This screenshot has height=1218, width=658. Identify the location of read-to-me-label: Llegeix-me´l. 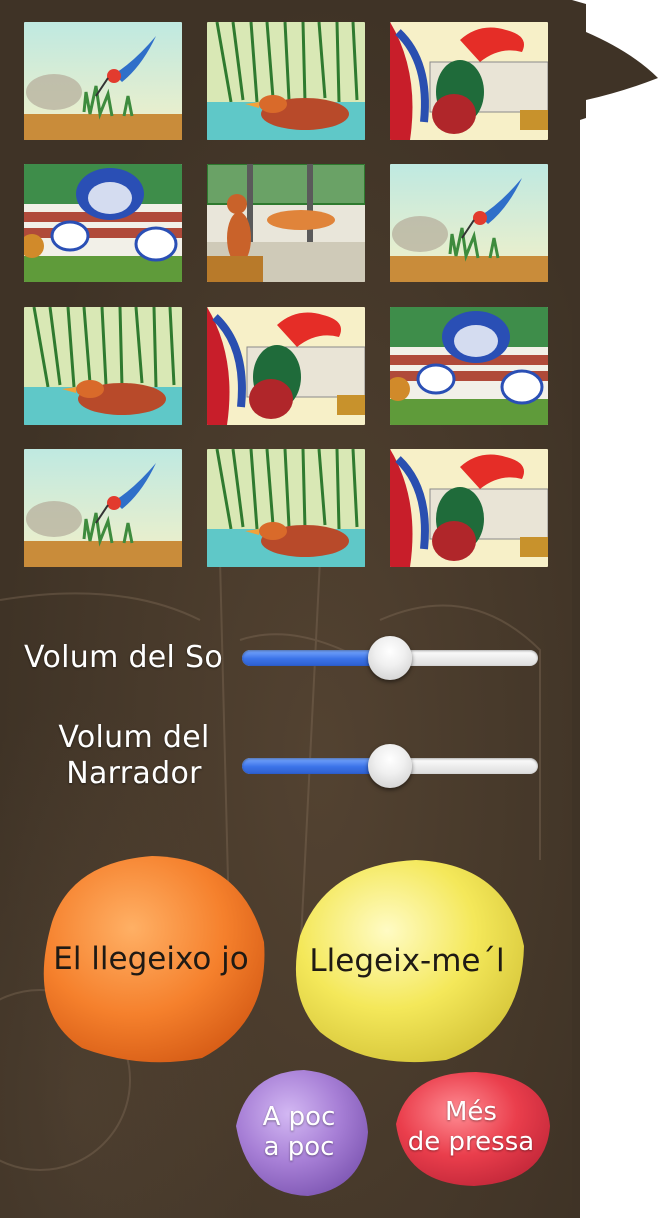
(407, 961).